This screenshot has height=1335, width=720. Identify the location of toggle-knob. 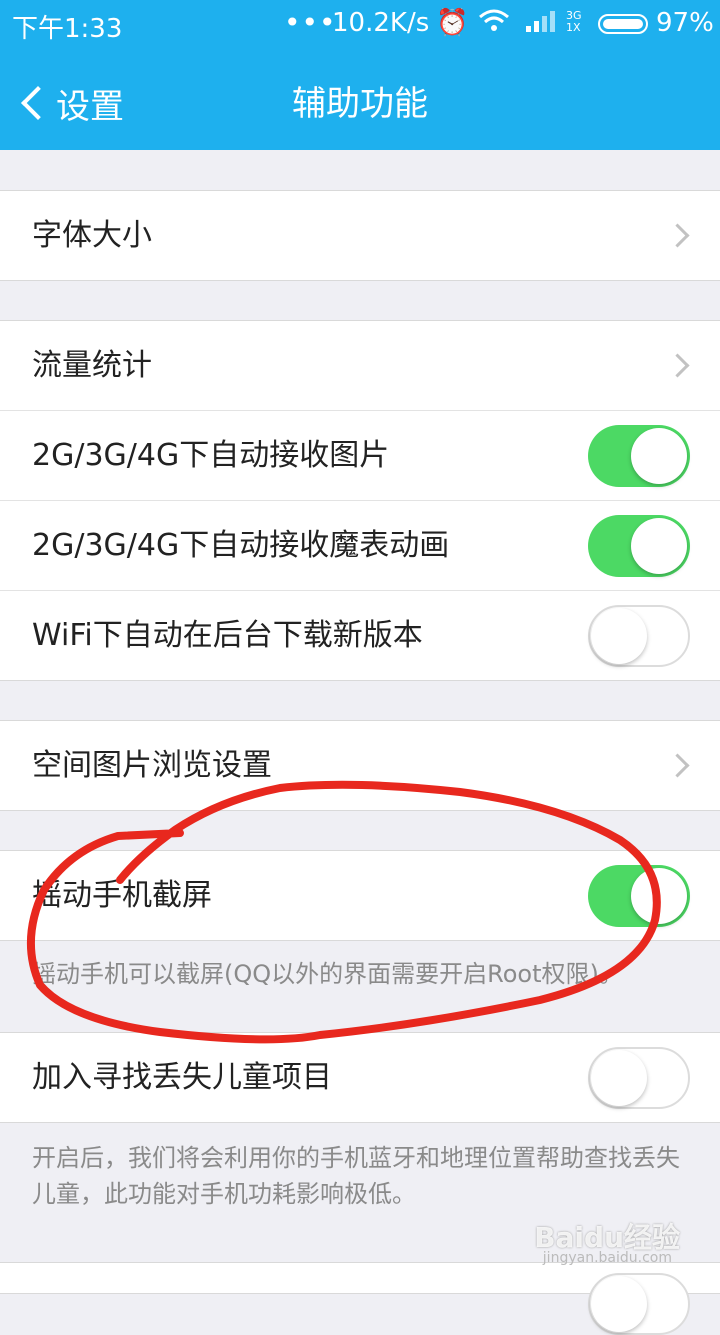
(619, 1304).